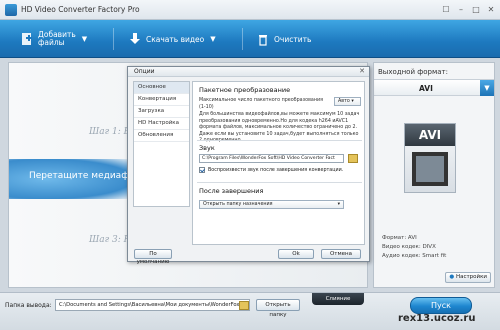 Image resolution: width=500 pixels, height=330 pixels. Describe the element at coordinates (28, 305) in the screenshot. I see `output-folder-label: Папка вывода:` at that location.